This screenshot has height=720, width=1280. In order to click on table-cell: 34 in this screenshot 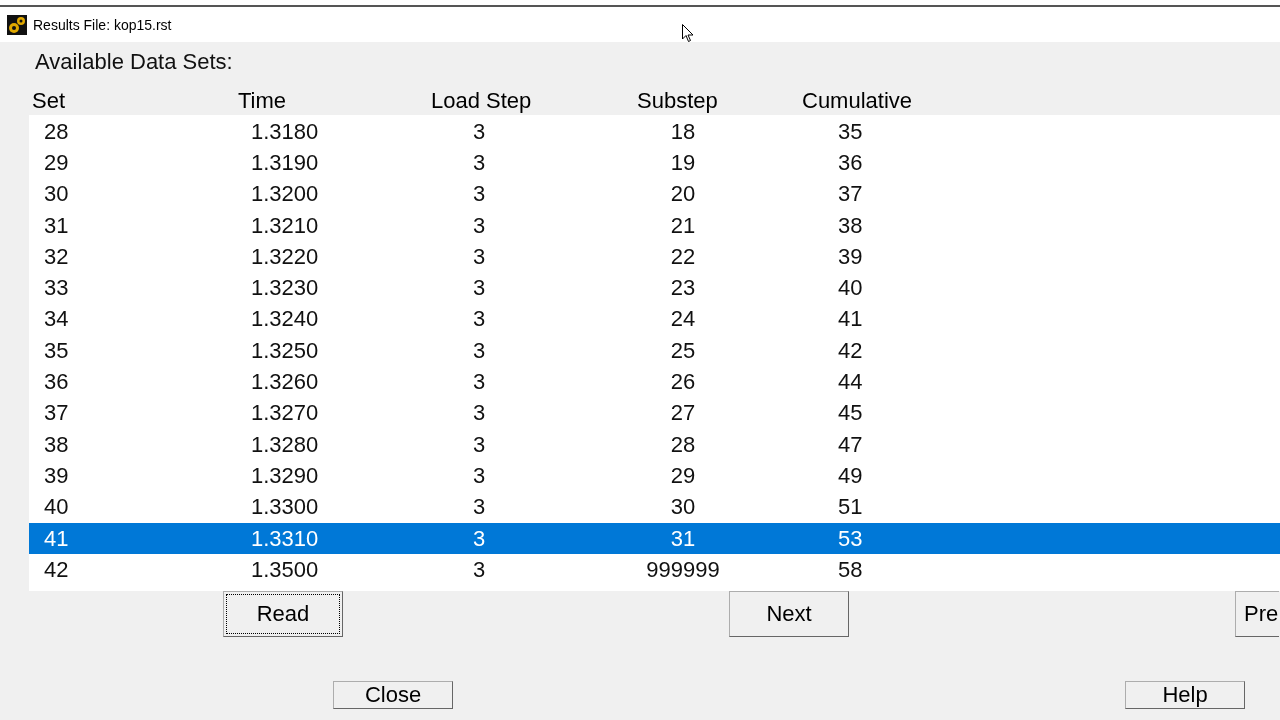, I will do `click(56, 319)`.